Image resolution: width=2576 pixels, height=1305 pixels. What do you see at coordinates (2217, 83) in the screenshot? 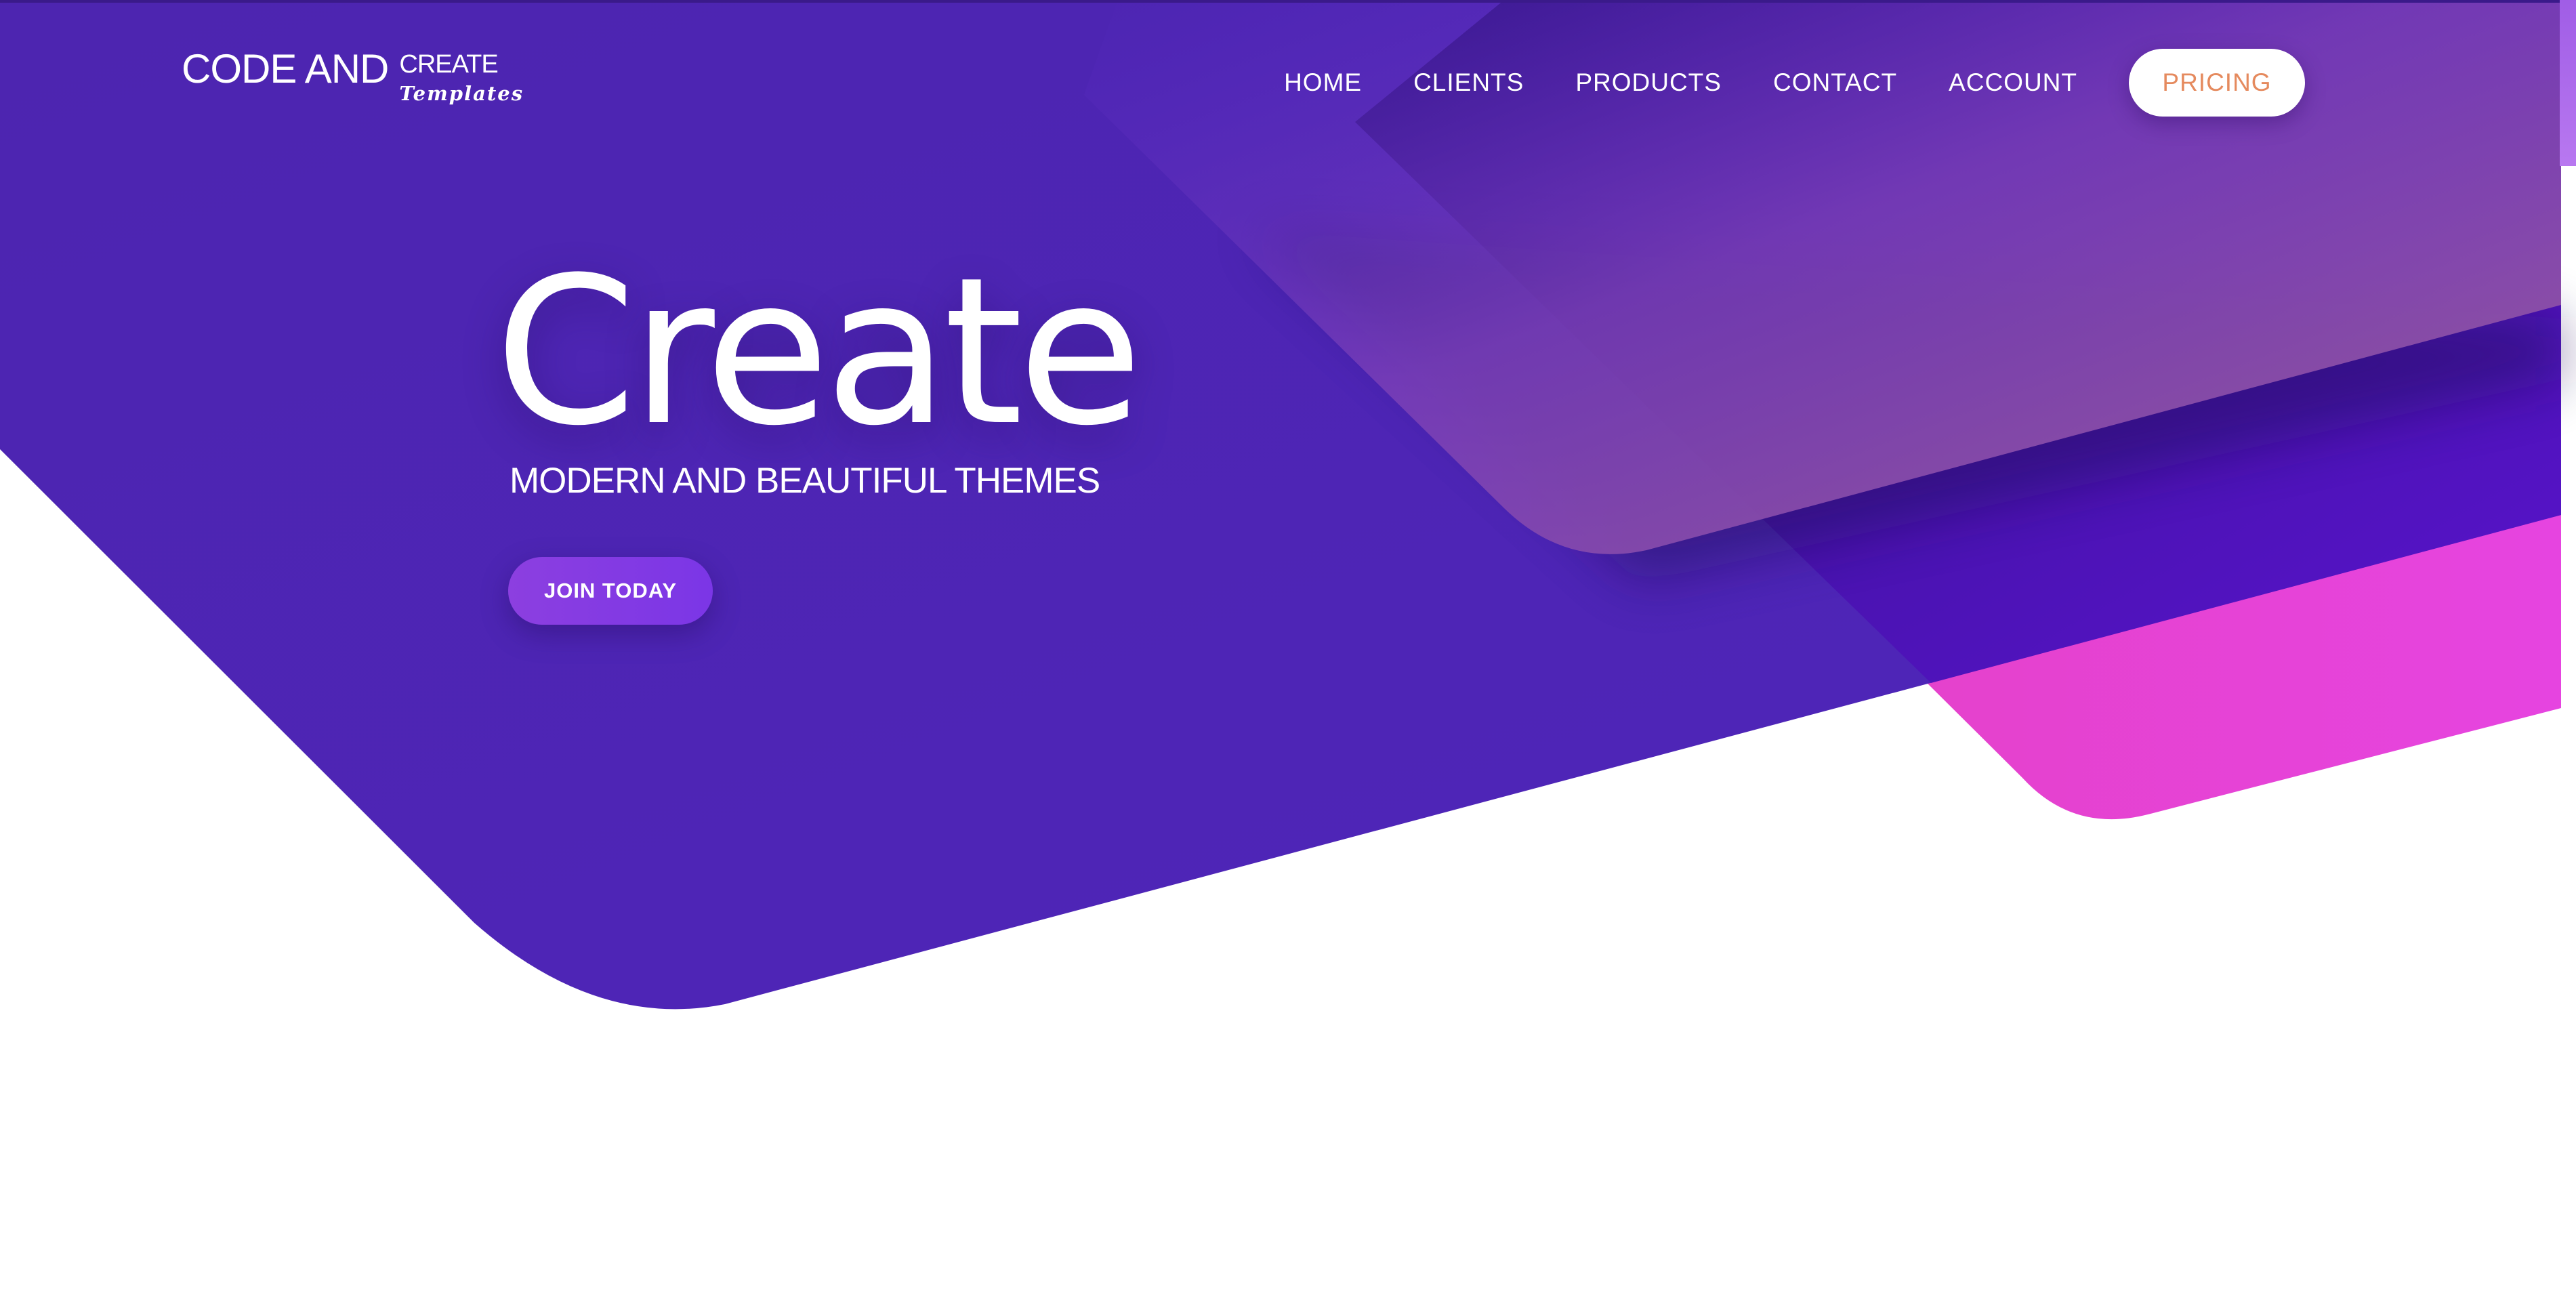
I see `pricing-button: PRICING` at bounding box center [2217, 83].